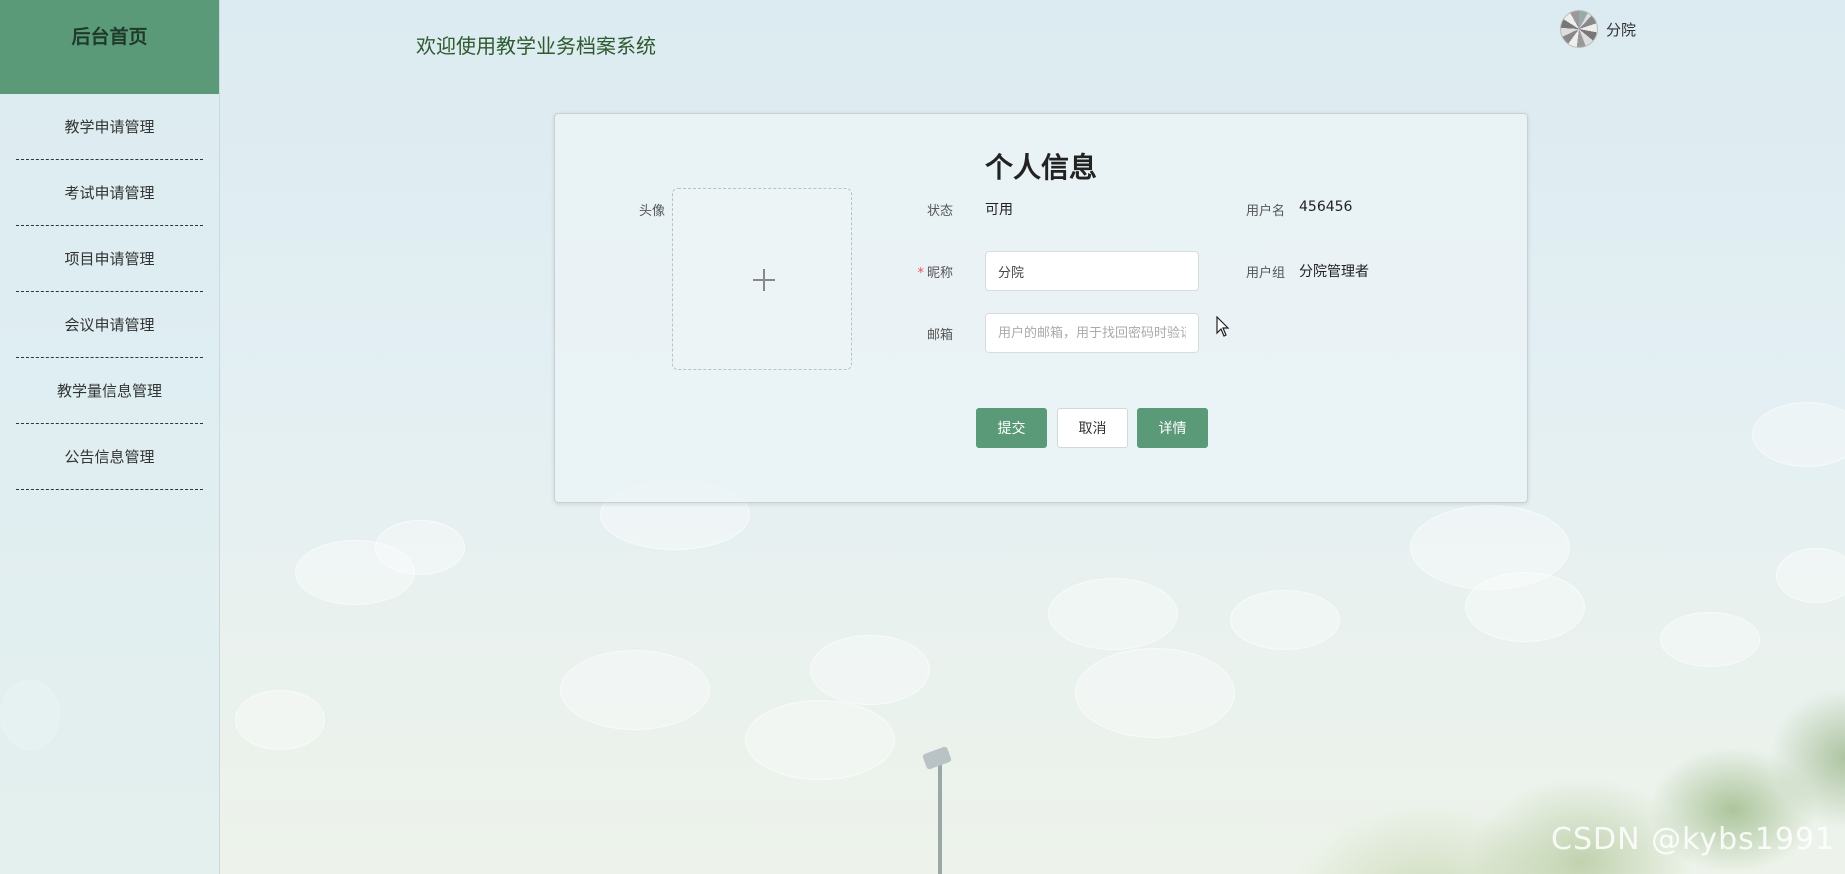 This screenshot has width=1845, height=874. I want to click on submit-button: 提交, so click(1011, 428).